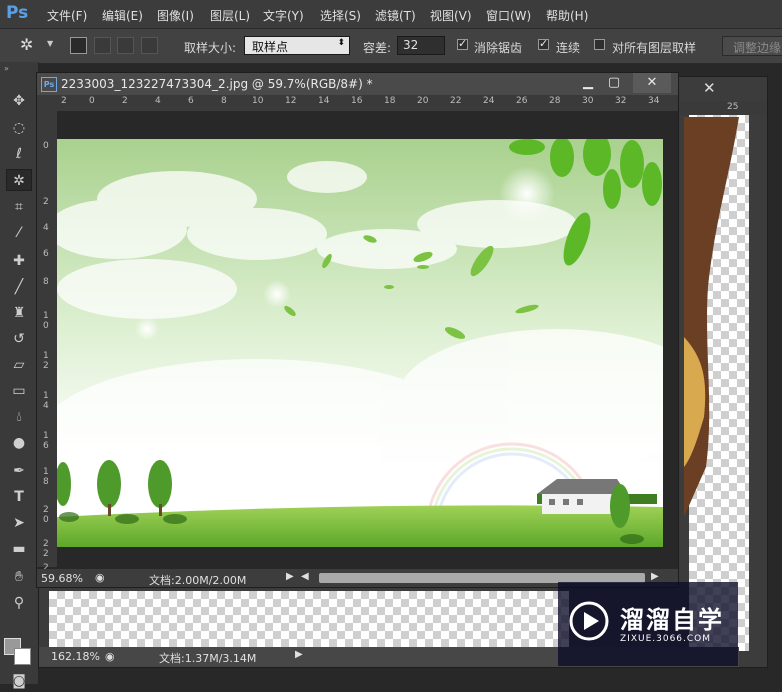 Image resolution: width=782 pixels, height=692 pixels. What do you see at coordinates (283, 15) in the screenshot?
I see `menu-type: 文字(Y)` at bounding box center [283, 15].